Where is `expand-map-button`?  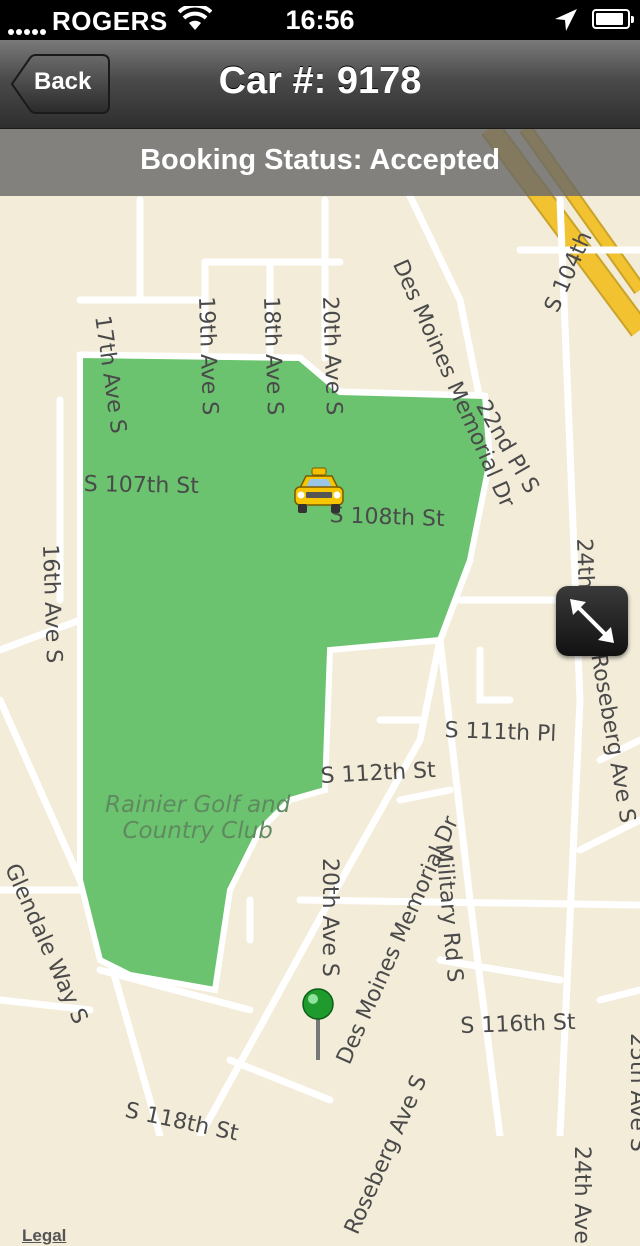
expand-map-button is located at coordinates (592, 621).